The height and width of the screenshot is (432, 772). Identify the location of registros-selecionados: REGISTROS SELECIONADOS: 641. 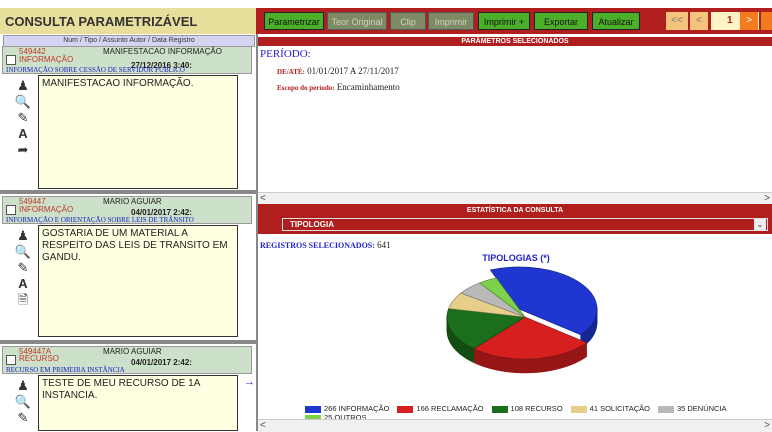
(325, 245).